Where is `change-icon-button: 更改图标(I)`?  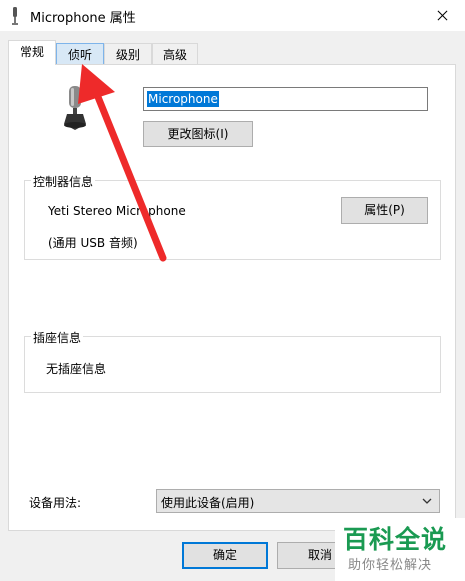
change-icon-button: 更改图标(I) is located at coordinates (198, 134).